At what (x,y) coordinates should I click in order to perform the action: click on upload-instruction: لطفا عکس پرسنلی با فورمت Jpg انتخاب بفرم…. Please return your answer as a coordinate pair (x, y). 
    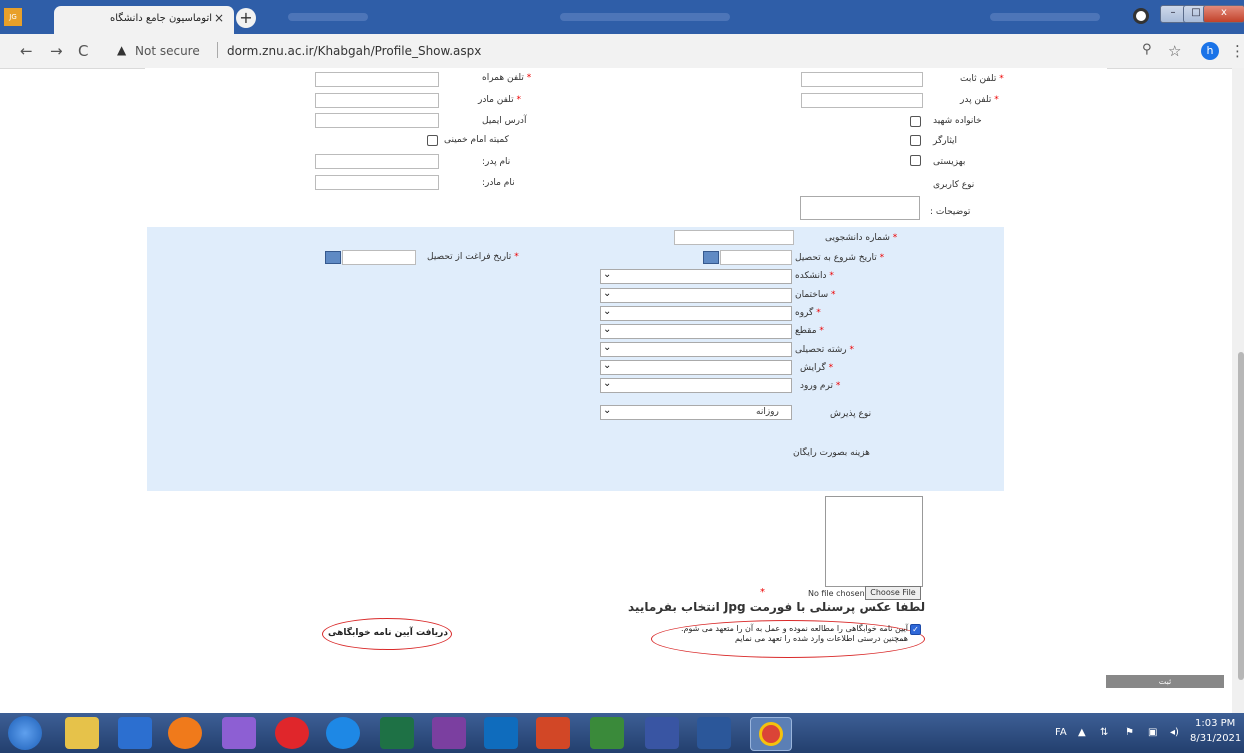
    Looking at the image, I should click on (777, 607).